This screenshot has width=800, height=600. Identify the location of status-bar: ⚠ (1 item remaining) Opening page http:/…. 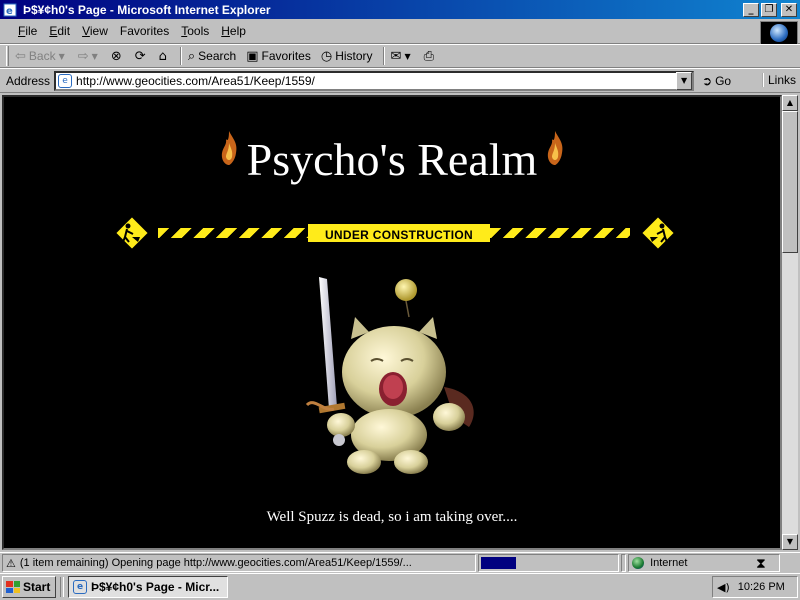
(400, 562).